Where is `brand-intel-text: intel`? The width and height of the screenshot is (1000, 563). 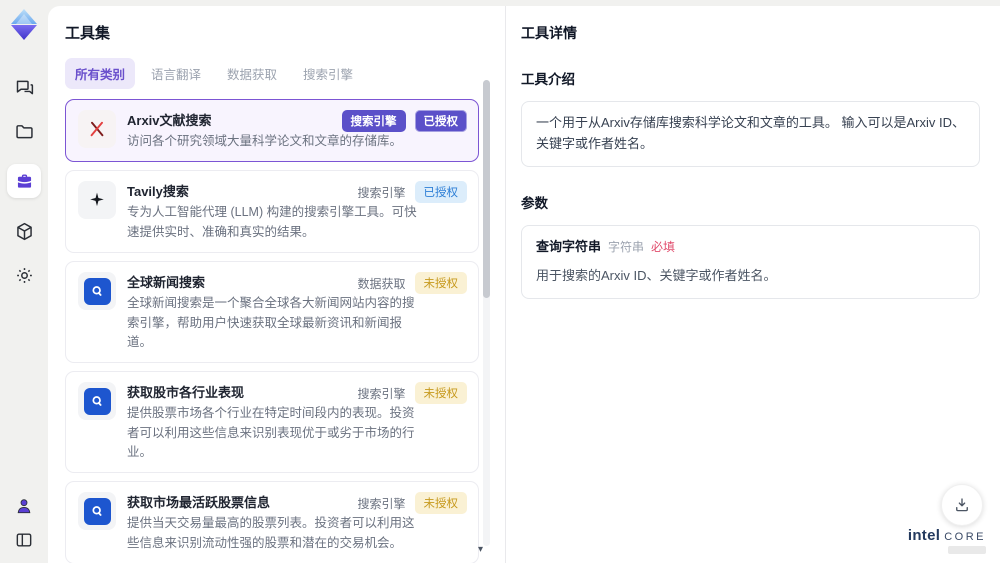
brand-intel-text: intel is located at coordinates (924, 535).